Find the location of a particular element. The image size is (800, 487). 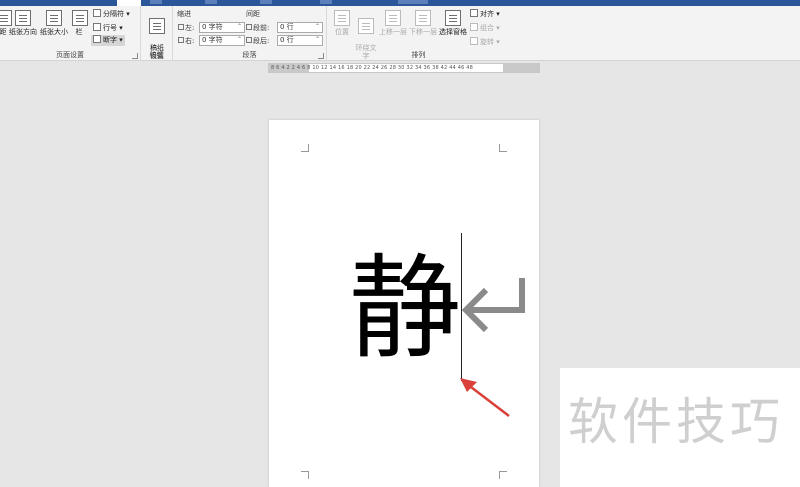

ribbon: 距 纸张方向 纸张大小 栏 分隔符 ▾ 行号 ▾ 断字 ▾ 页面设置 稿纸 设置 is located at coordinates (400, 33).